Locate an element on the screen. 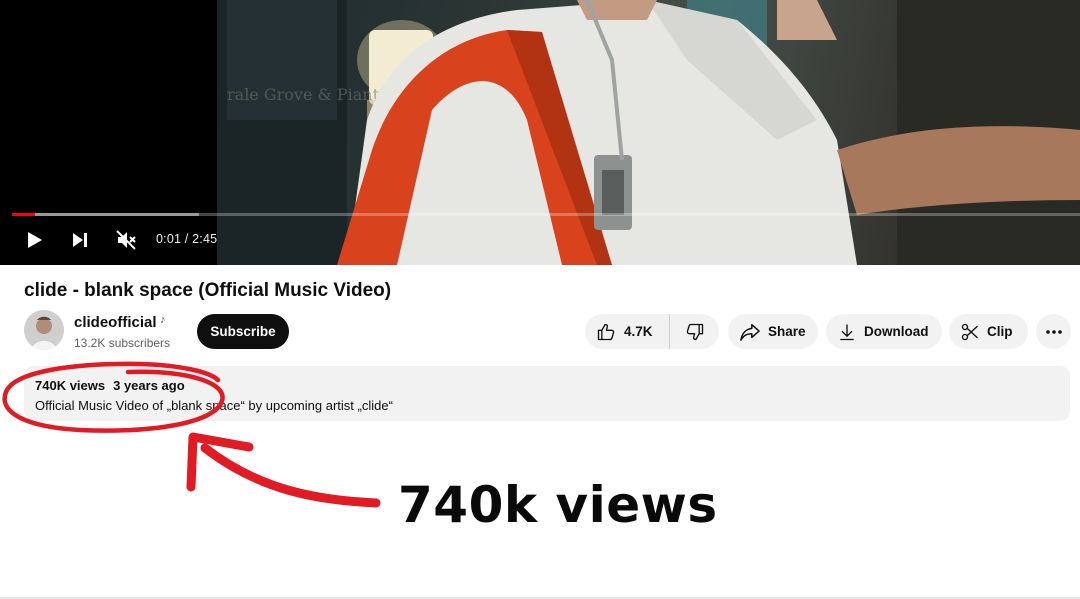 The height and width of the screenshot is (599, 1080). clip-label: Clip is located at coordinates (1000, 331).